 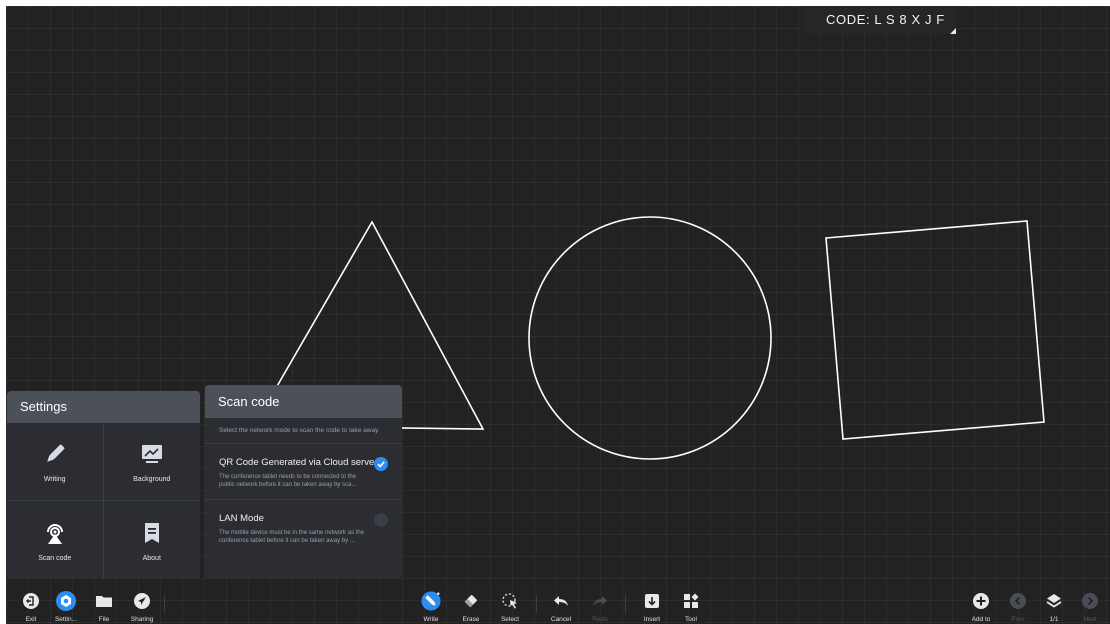 What do you see at coordinates (241, 518) in the screenshot?
I see `mode-title: LAN Mode` at bounding box center [241, 518].